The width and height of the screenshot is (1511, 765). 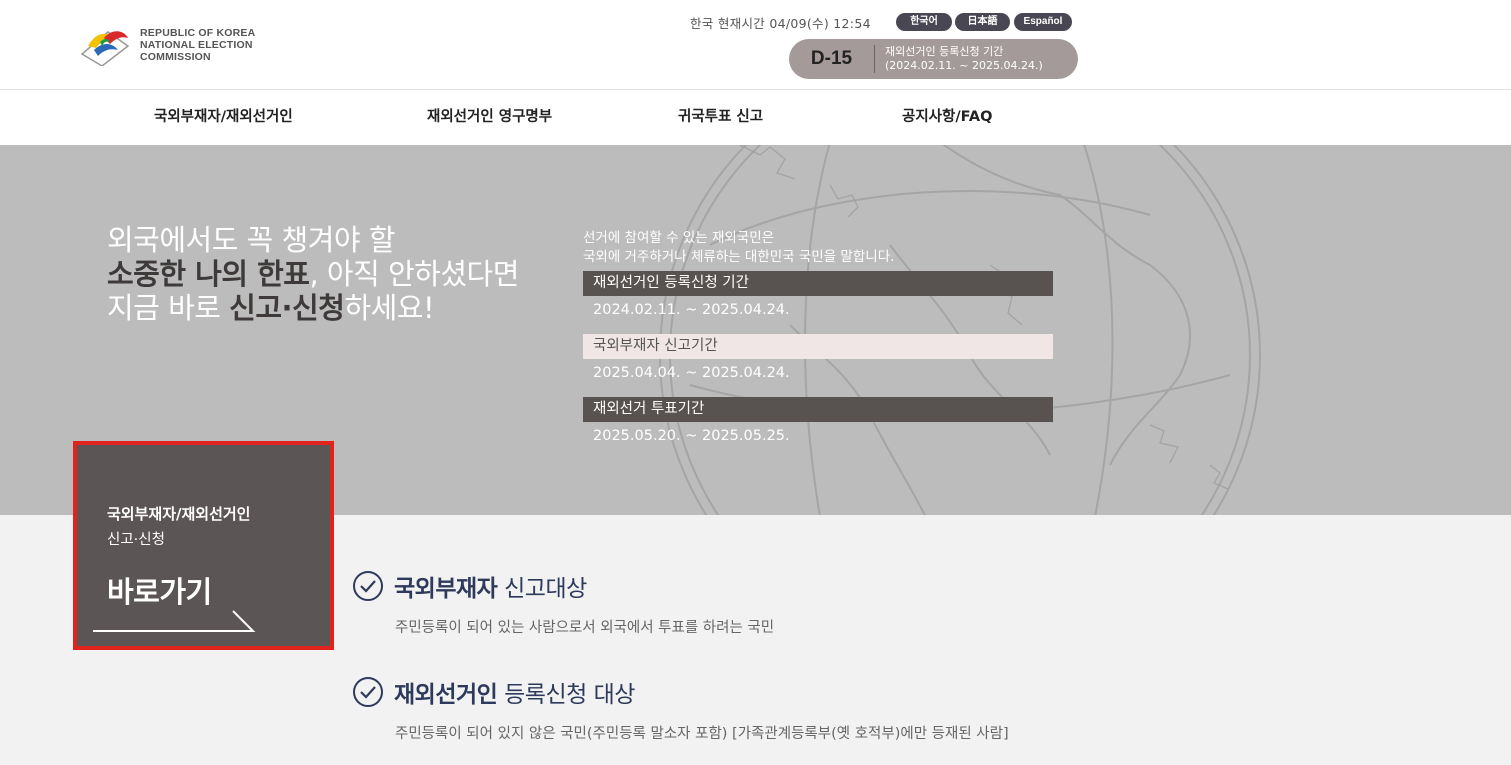 I want to click on headline-line-3: 지금 바로 신고·신청하세요!, so click(x=313, y=308).